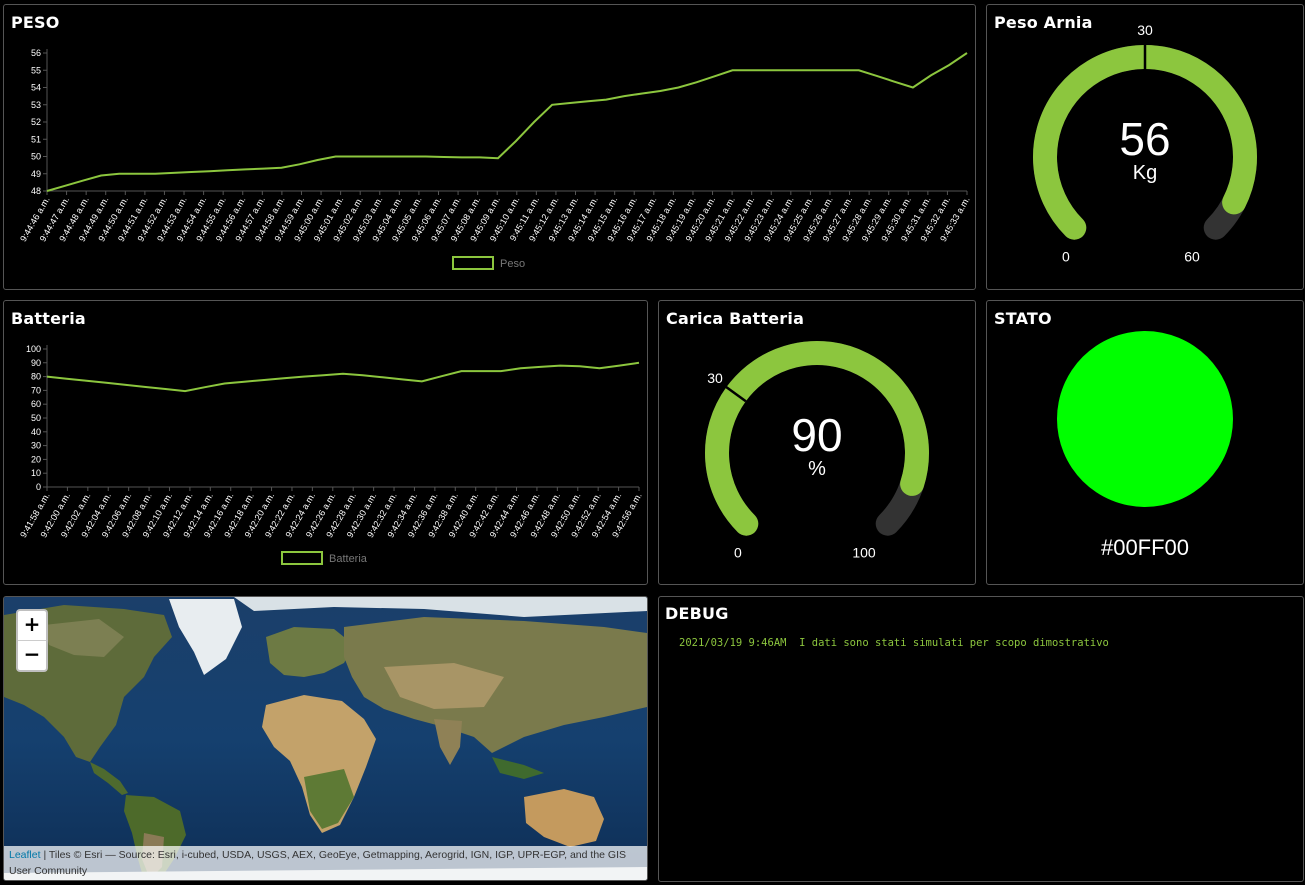 This screenshot has height=885, width=1305. What do you see at coordinates (697, 613) in the screenshot?
I see `debug-title: DEBUG` at bounding box center [697, 613].